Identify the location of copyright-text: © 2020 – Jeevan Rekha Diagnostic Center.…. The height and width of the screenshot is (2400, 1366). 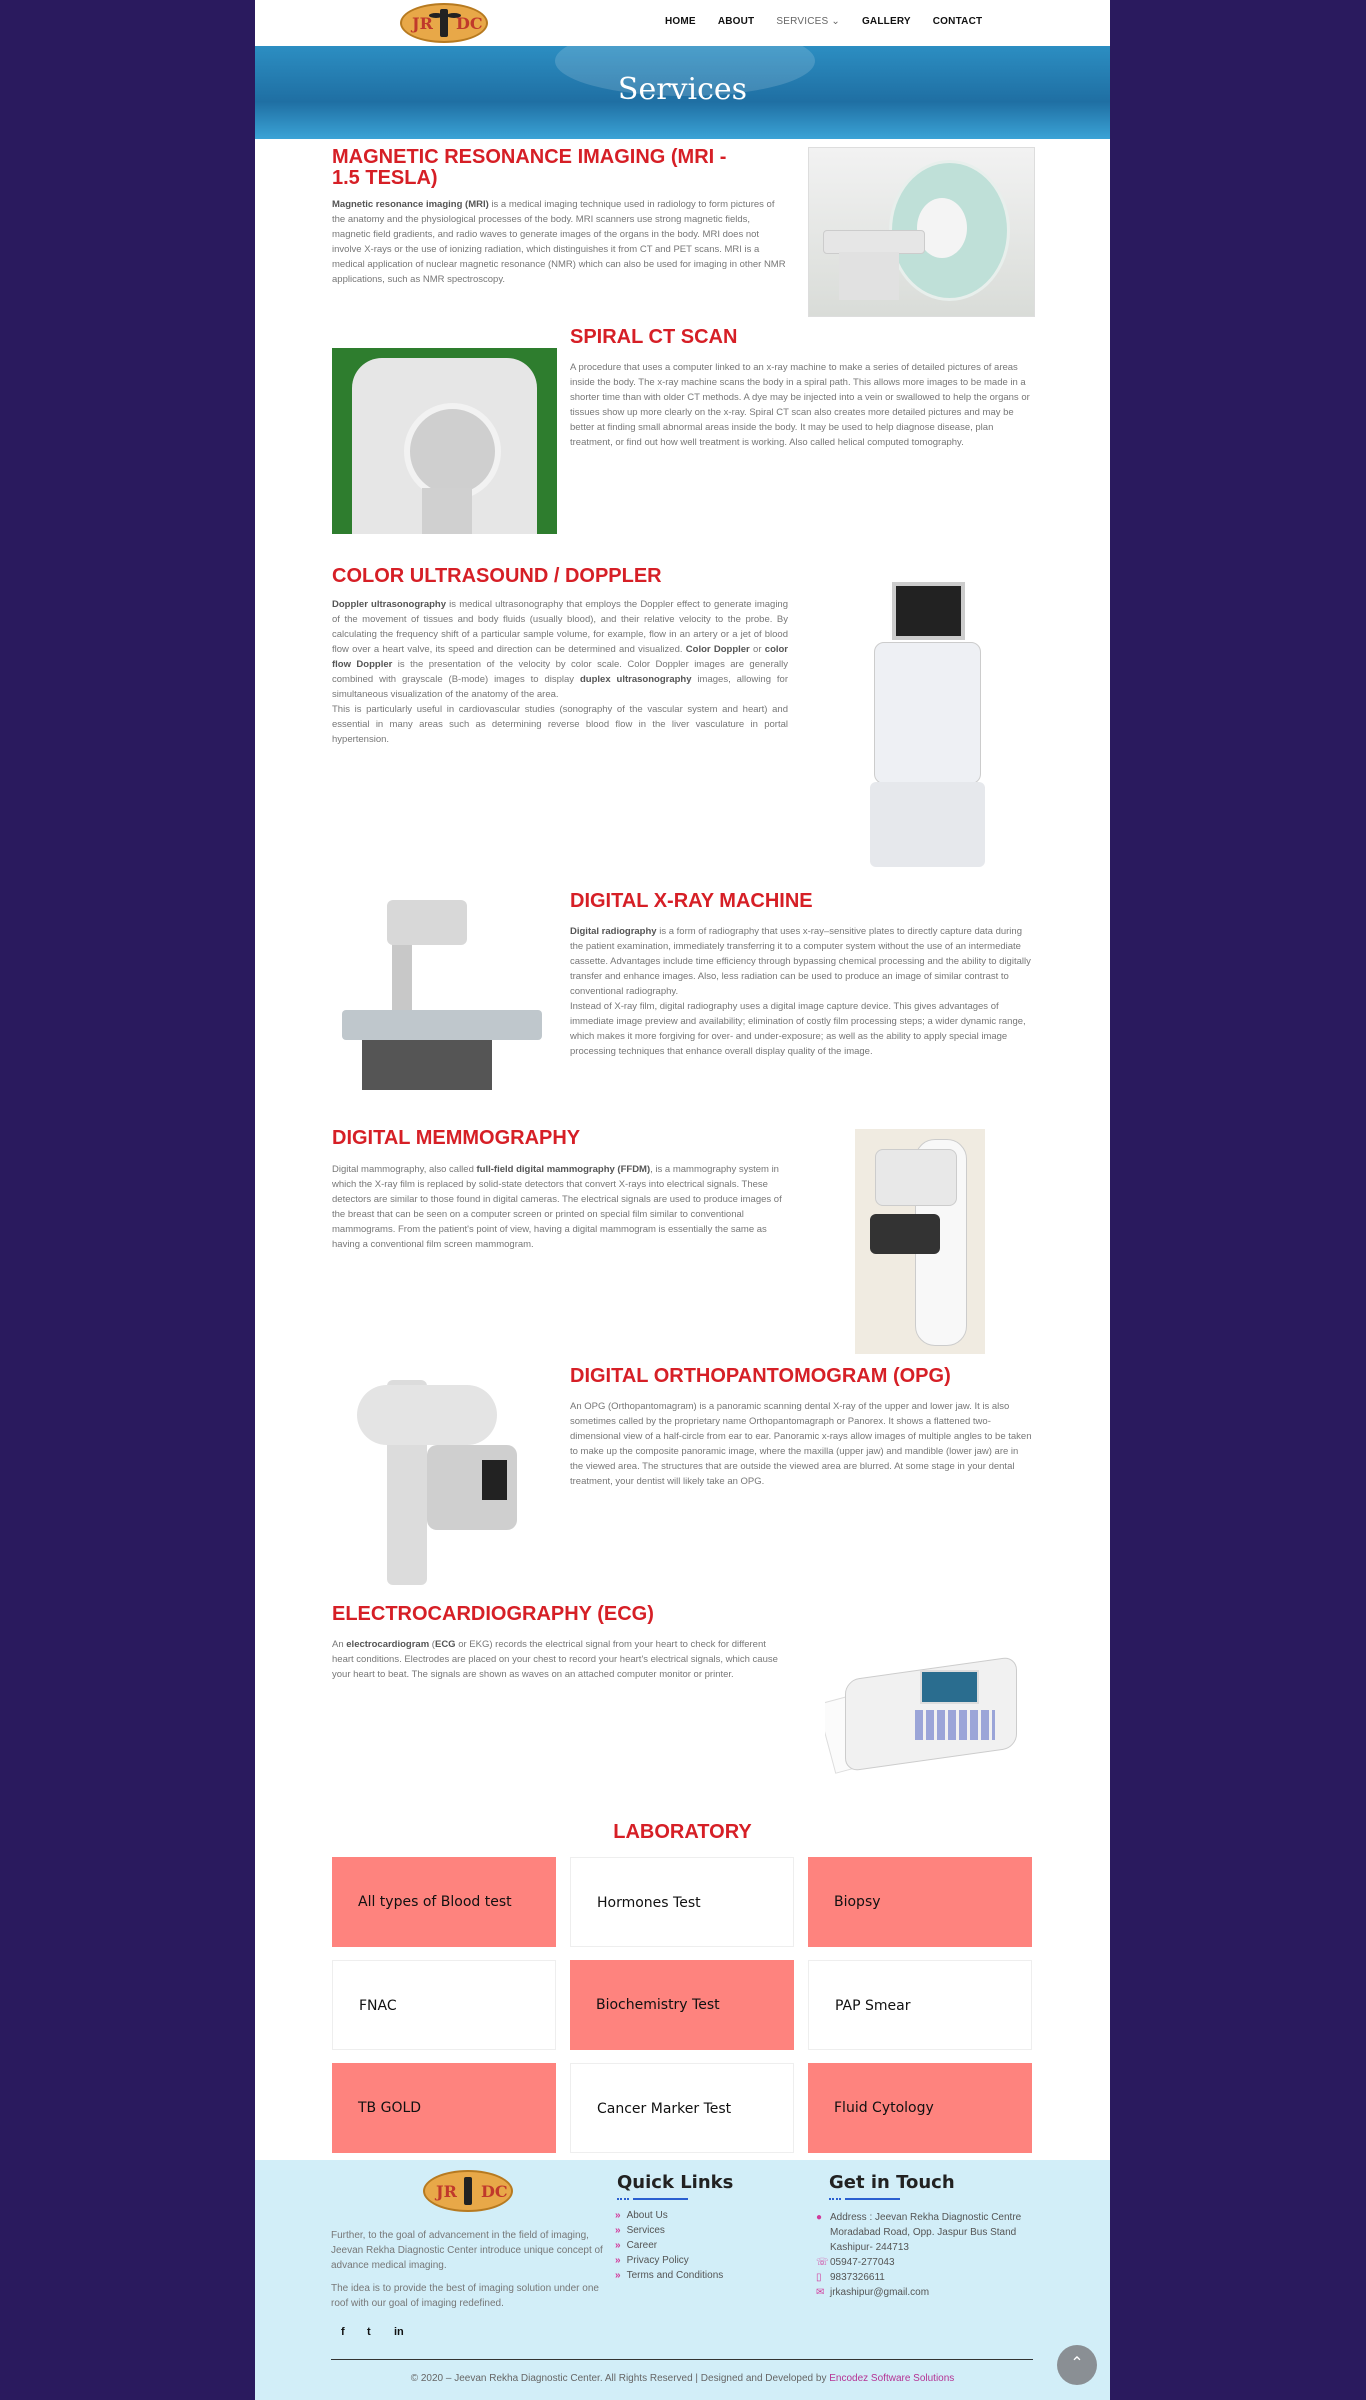
(620, 2378).